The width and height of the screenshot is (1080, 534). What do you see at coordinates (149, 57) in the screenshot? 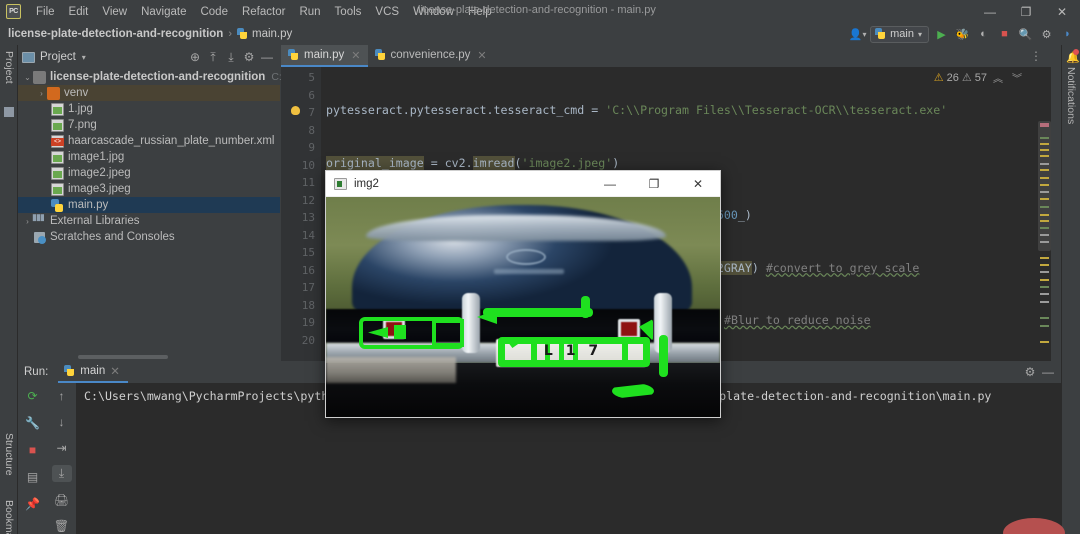
I see `project-panel-header: Project ▾ ⊕ ⤒ ⤓ ⚙ —` at bounding box center [149, 57].